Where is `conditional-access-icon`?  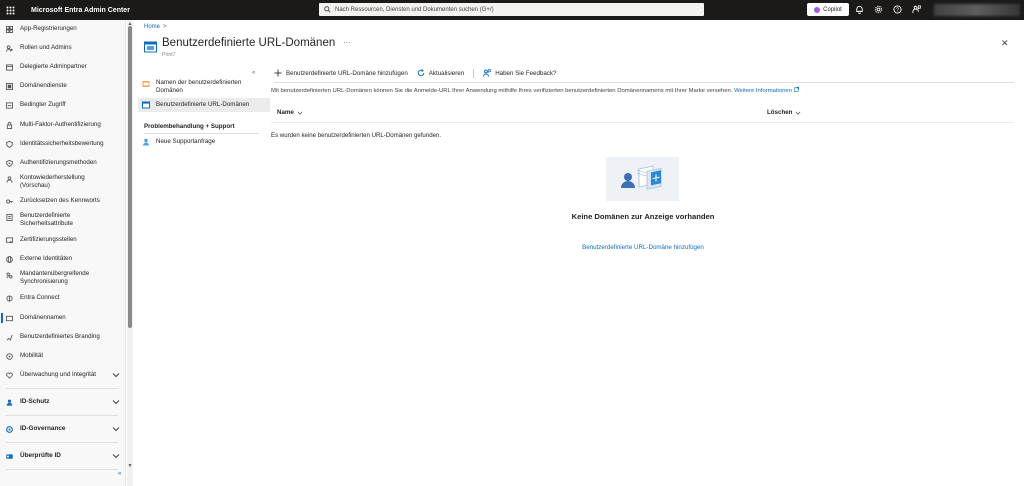 conditional-access-icon is located at coordinates (9, 105).